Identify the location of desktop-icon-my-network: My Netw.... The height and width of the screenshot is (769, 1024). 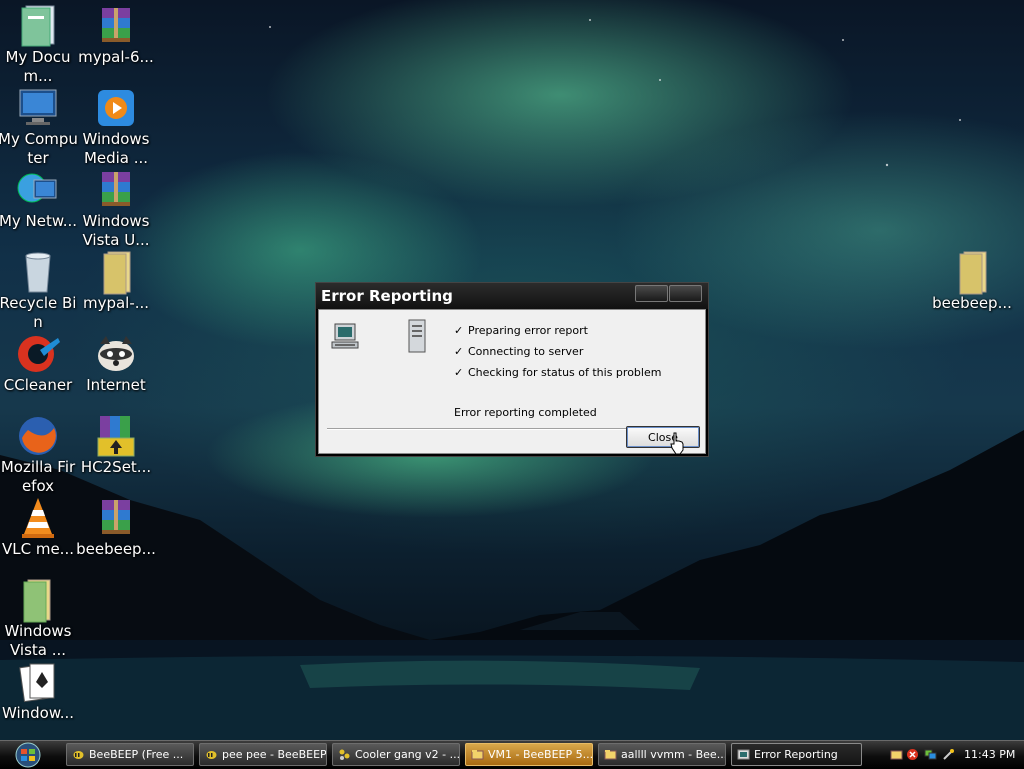
(39, 198).